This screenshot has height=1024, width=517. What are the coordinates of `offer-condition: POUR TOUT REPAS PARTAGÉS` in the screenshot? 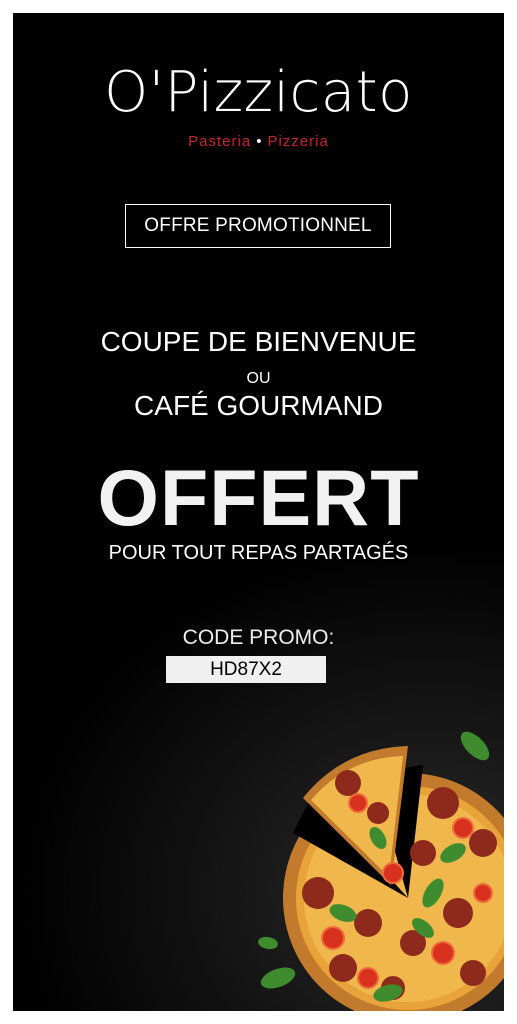 It's located at (258, 553).